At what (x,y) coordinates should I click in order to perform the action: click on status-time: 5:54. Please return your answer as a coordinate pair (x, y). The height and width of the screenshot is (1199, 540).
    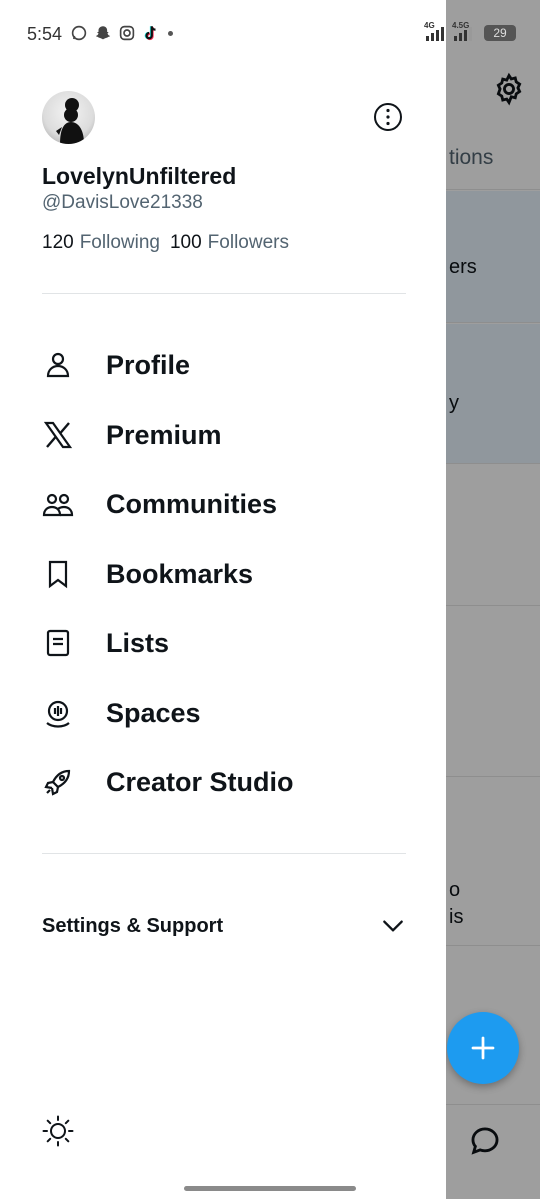
    Looking at the image, I should click on (45, 34).